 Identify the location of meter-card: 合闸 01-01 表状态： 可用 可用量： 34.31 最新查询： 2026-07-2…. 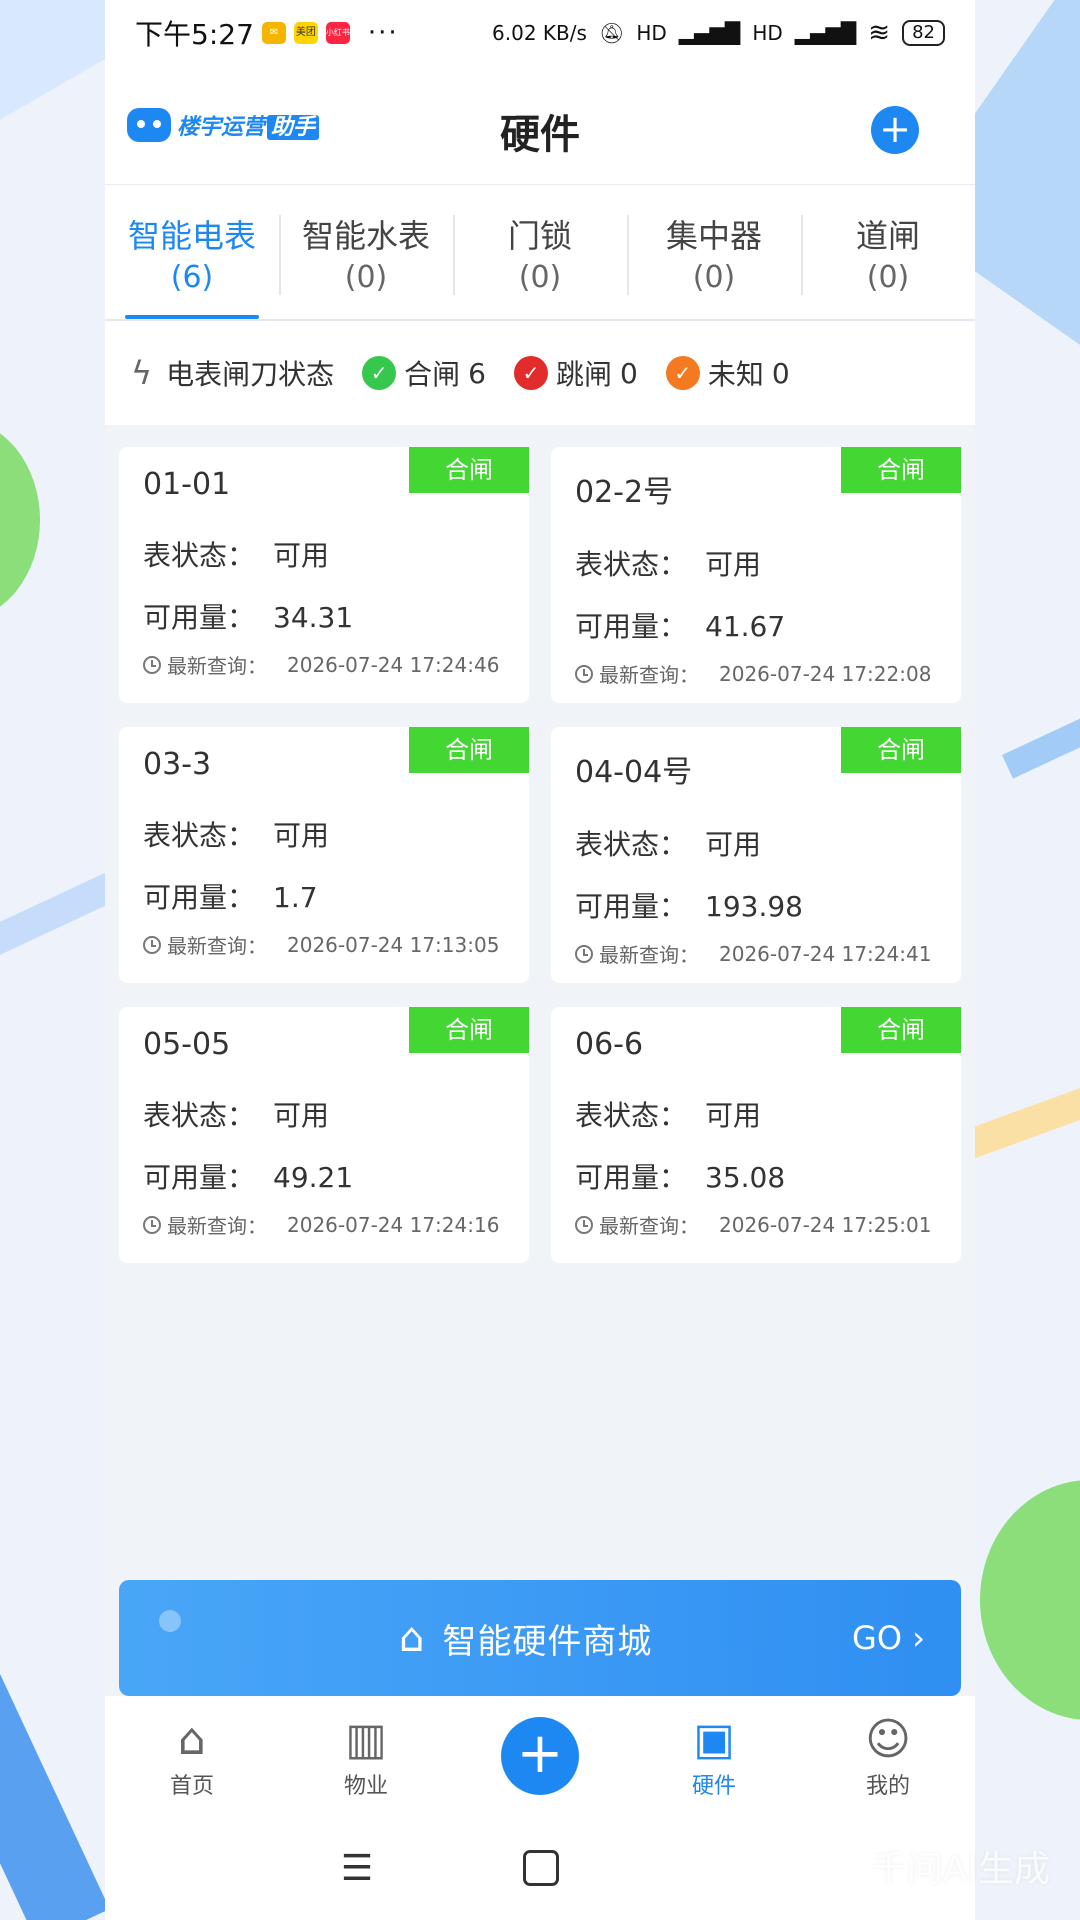
(324, 575).